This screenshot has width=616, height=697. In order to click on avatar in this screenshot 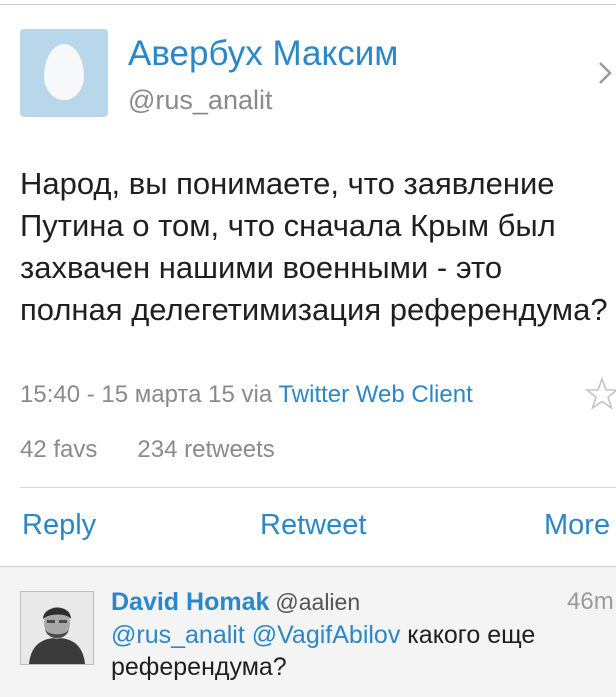, I will do `click(57, 628)`.